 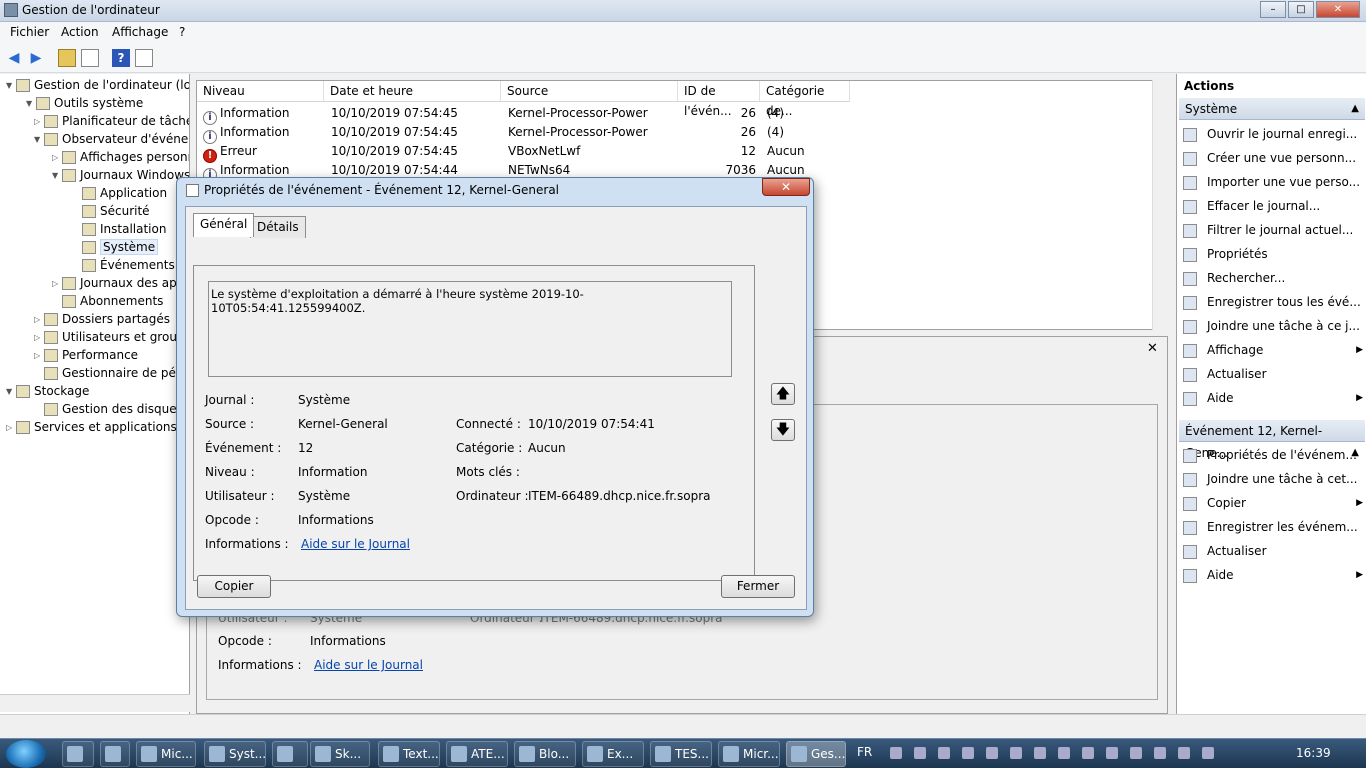 I want to click on tree-item: ▼ Observateur d'événeme, so click(x=111, y=139).